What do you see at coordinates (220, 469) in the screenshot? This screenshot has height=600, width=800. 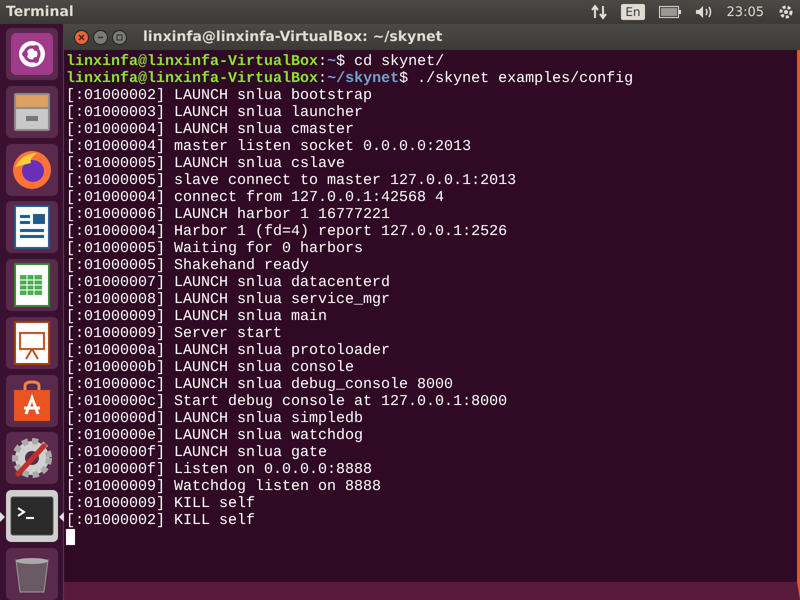 I see `output-line: [:0100000f] Listen on 0.0.0.0:8888` at bounding box center [220, 469].